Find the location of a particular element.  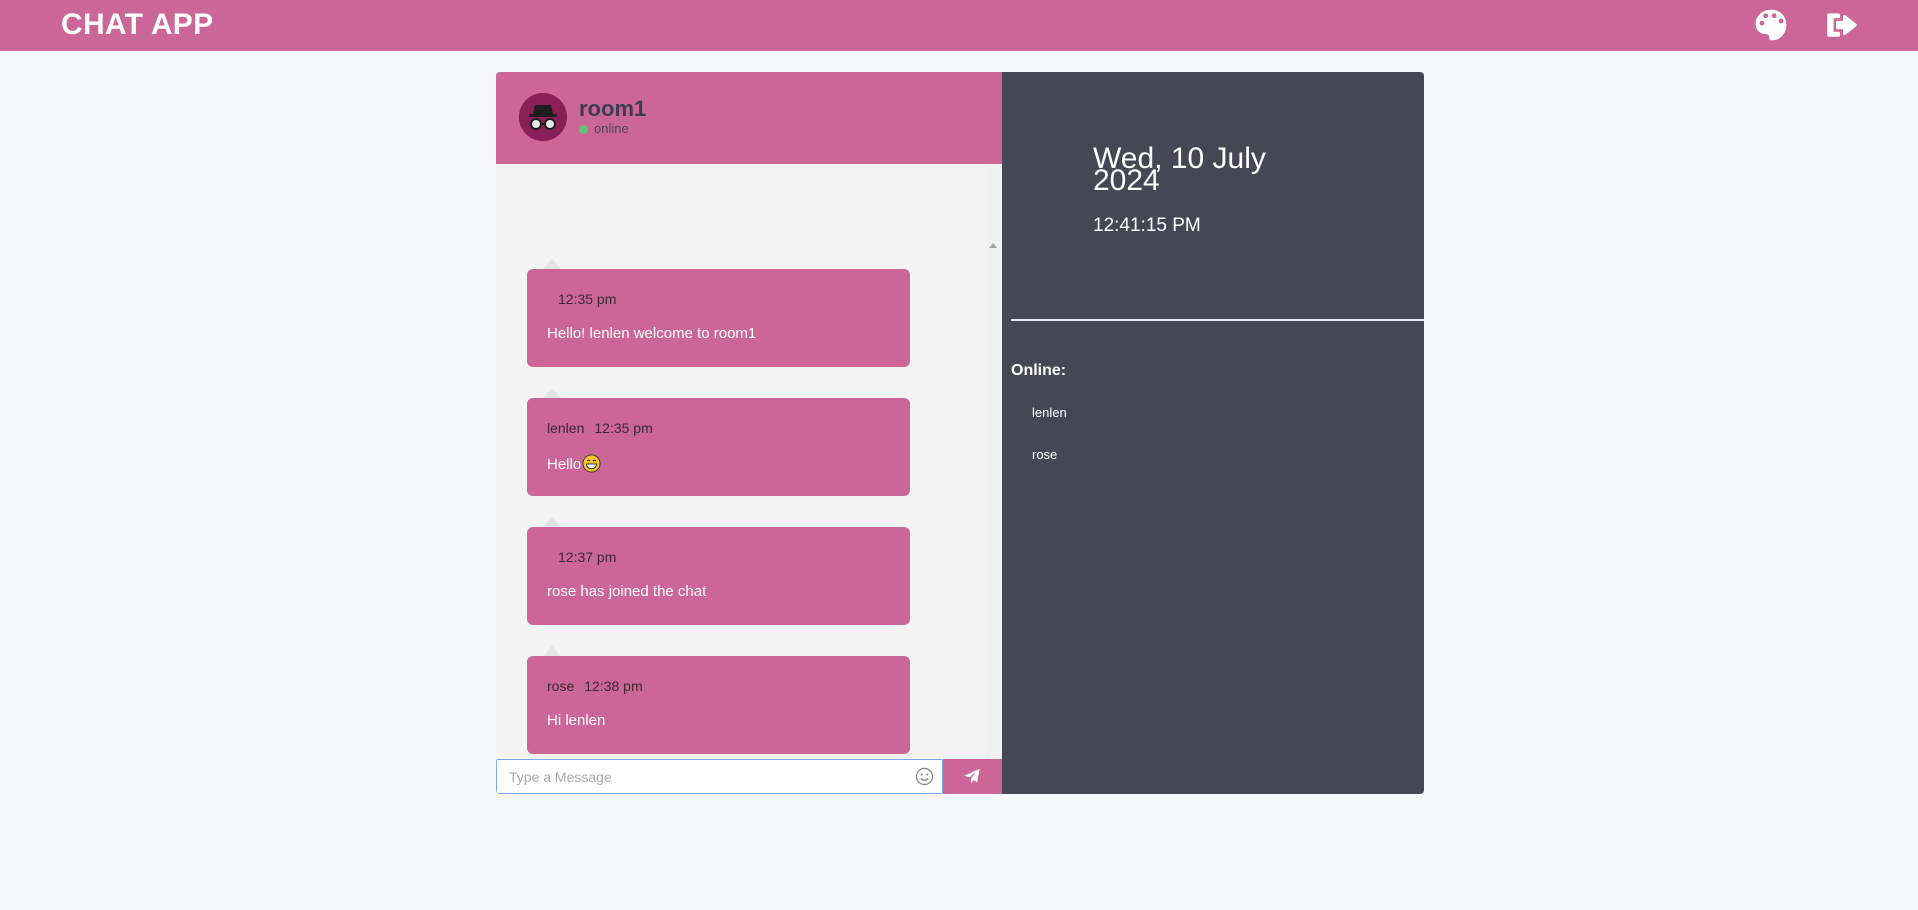

message-bubble: 12:35 pm Hello! lenlen welcome to room1 is located at coordinates (718, 313).